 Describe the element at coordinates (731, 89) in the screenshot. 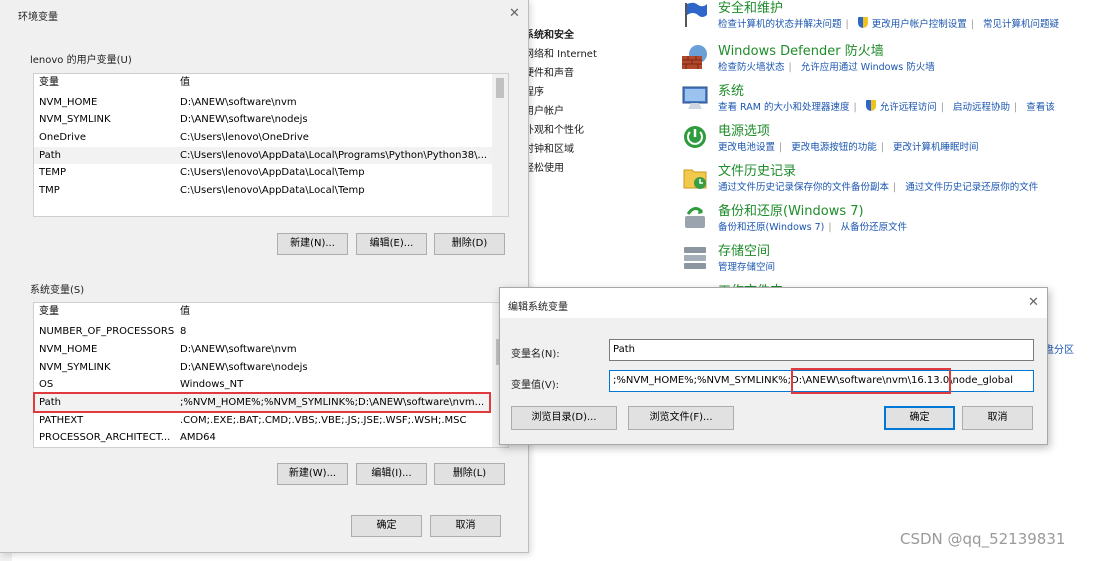

I see `cp-item-title: 系统` at that location.